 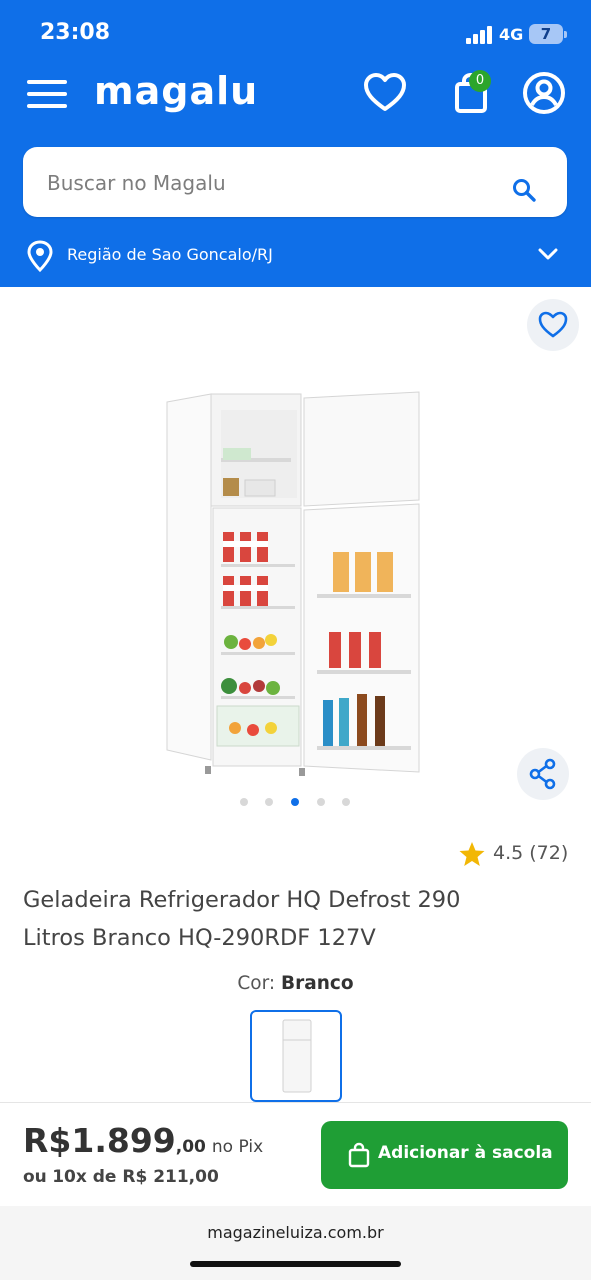 I want to click on location-pin-icon, so click(x=40, y=256).